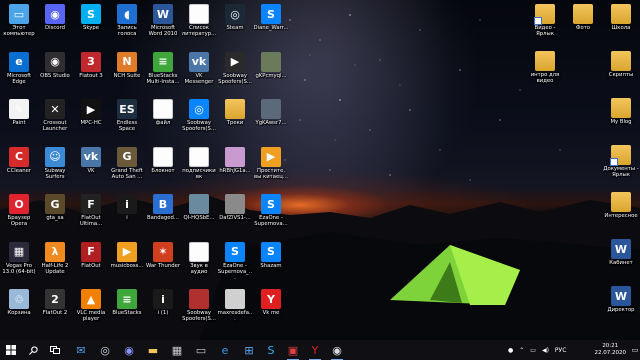 Image resolution: width=640 pixels, height=360 pixels. What do you see at coordinates (129, 350) in the screenshot?
I see `taskbar-app-discord: ◉` at bounding box center [129, 350].